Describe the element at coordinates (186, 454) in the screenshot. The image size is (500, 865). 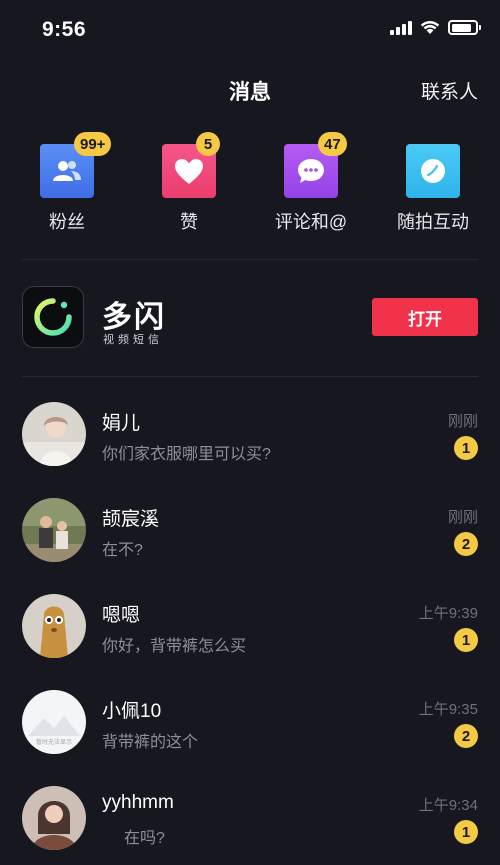
I see `message-preview: 你们家衣服哪里可以买?` at that location.